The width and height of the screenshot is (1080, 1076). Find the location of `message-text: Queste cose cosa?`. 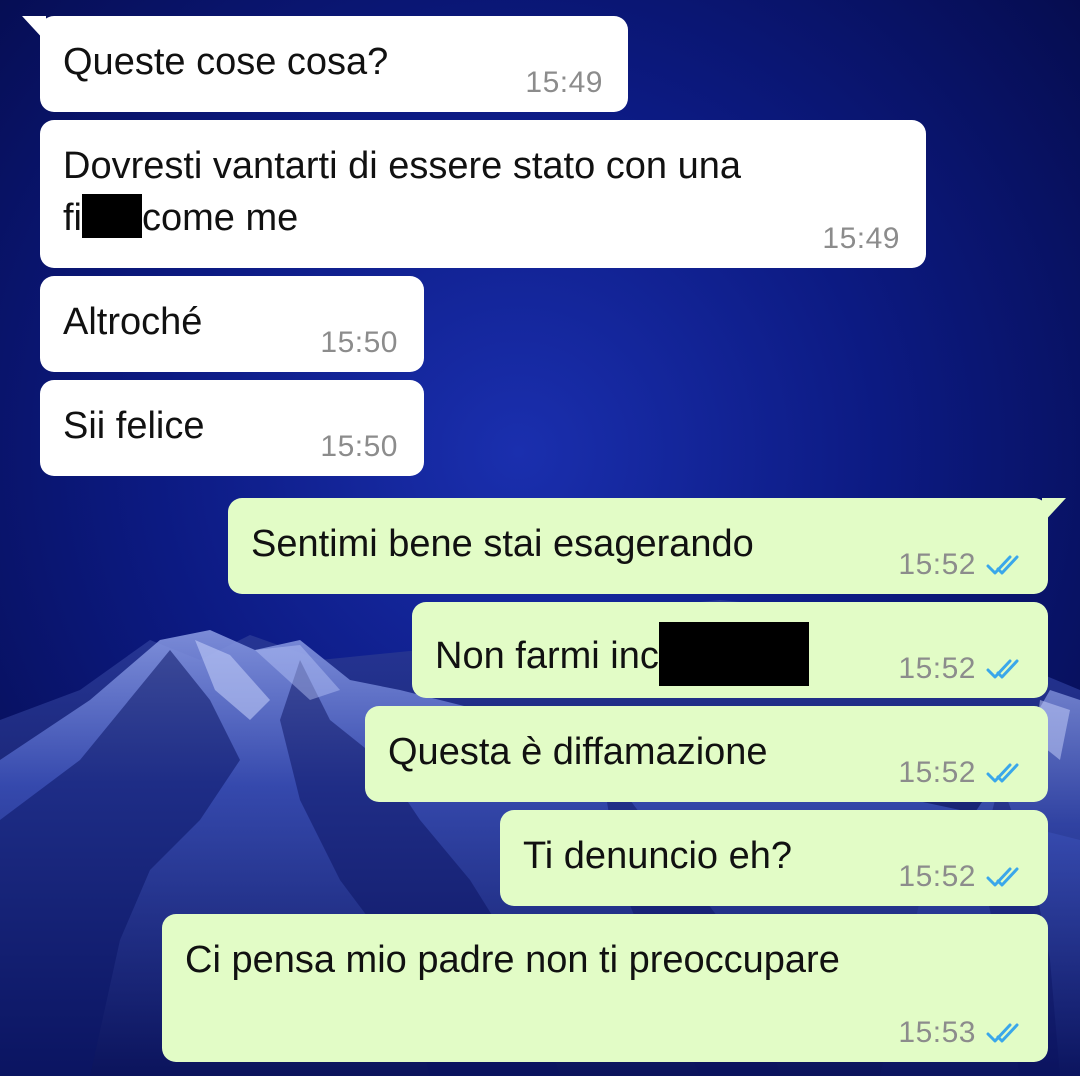

message-text: Queste cose cosa? is located at coordinates (226, 62).